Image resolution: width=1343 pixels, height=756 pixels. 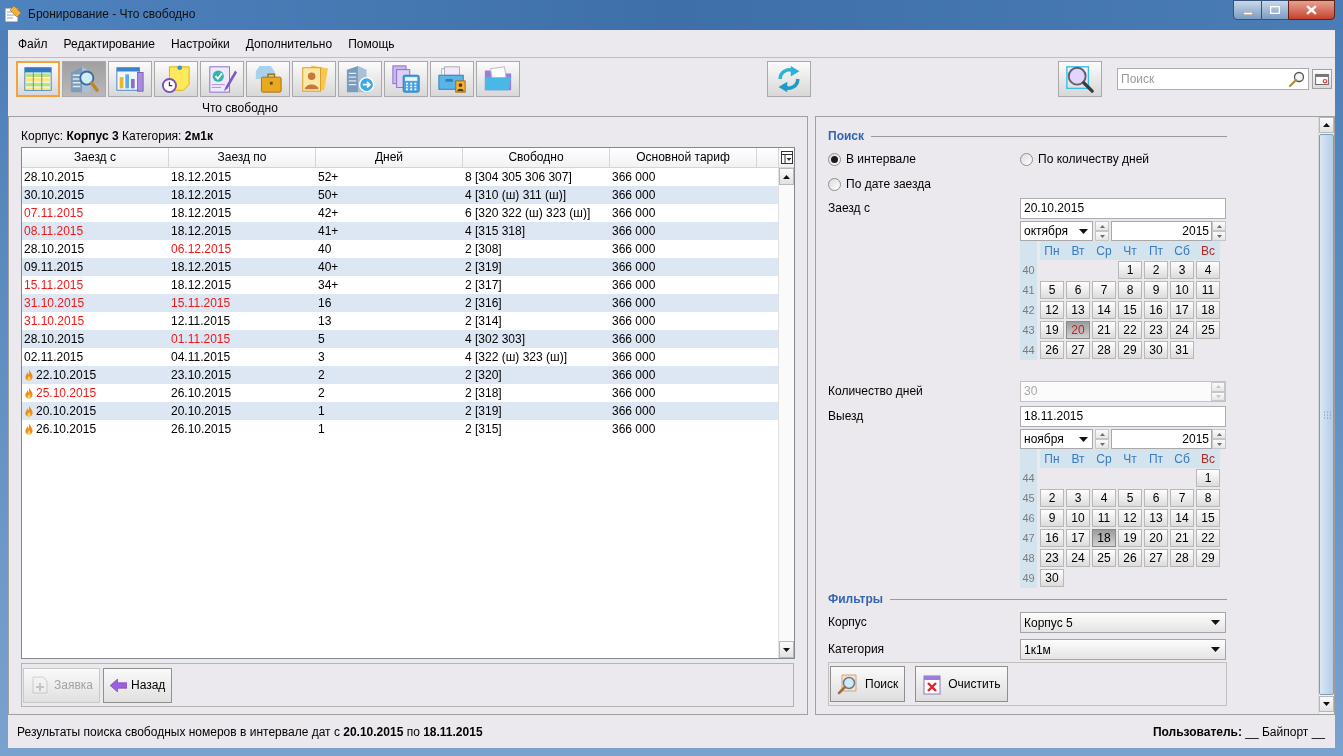 What do you see at coordinates (371, 43) in the screenshot?
I see `menu-item: Помощь` at bounding box center [371, 43].